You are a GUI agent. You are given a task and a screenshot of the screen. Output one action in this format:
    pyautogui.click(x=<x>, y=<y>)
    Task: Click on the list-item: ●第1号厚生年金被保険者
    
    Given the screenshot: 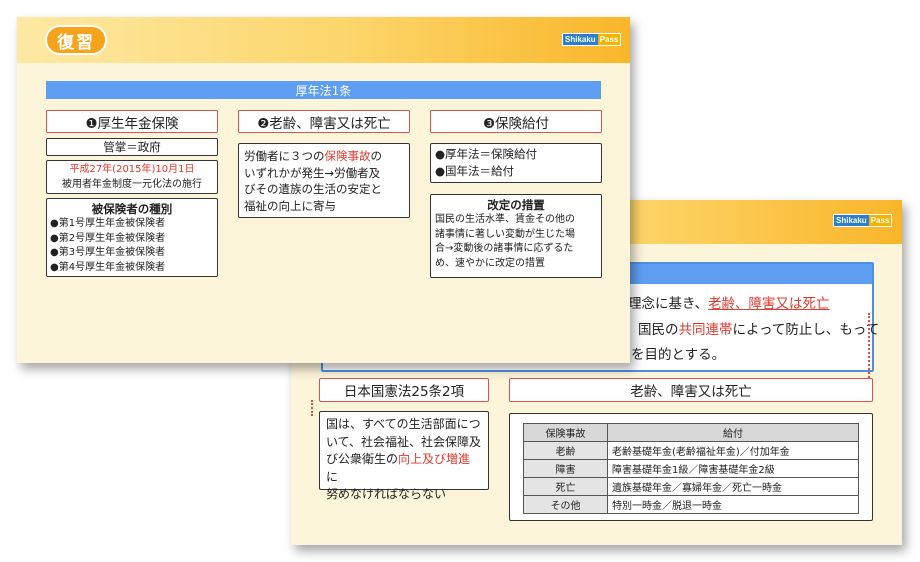 What is the action you would take?
    pyautogui.click(x=108, y=223)
    